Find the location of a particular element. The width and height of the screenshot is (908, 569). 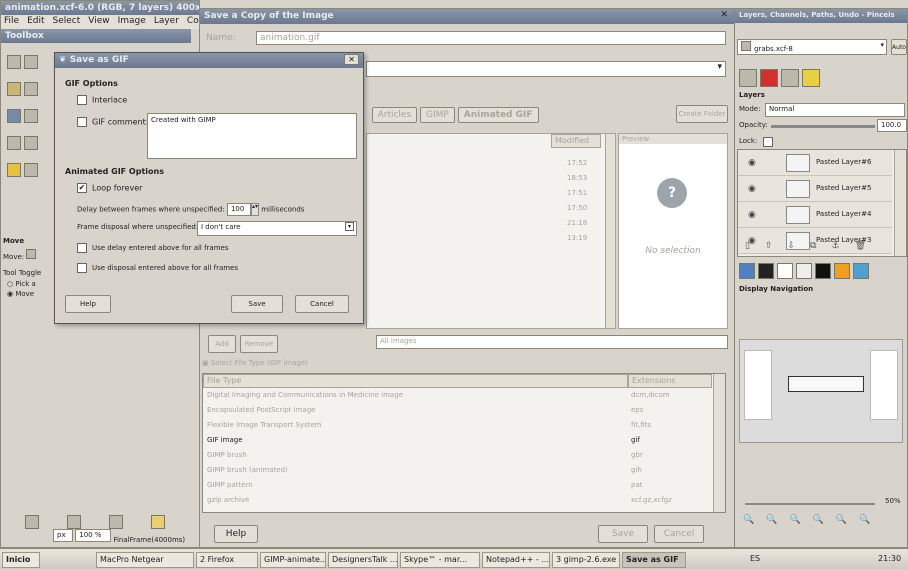

delay-input: 100 is located at coordinates (238, 209).